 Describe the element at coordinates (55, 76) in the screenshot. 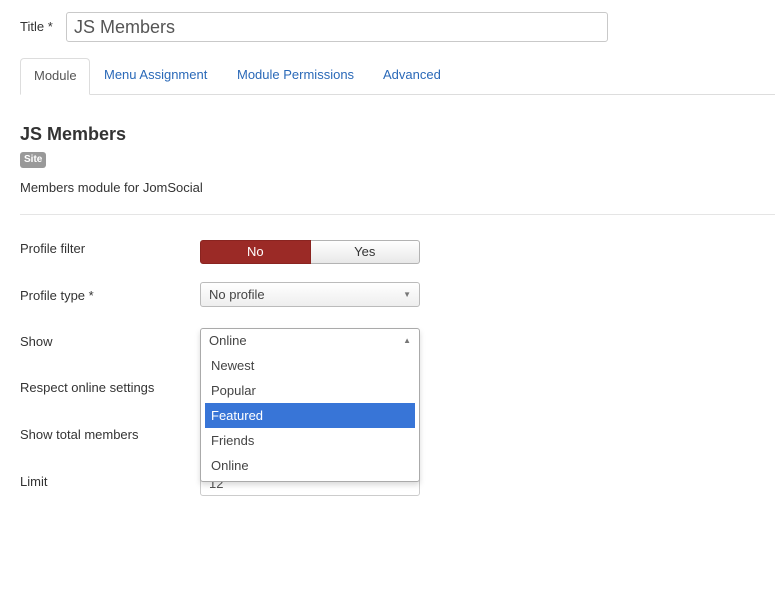

I see `tab-module: Module` at that location.